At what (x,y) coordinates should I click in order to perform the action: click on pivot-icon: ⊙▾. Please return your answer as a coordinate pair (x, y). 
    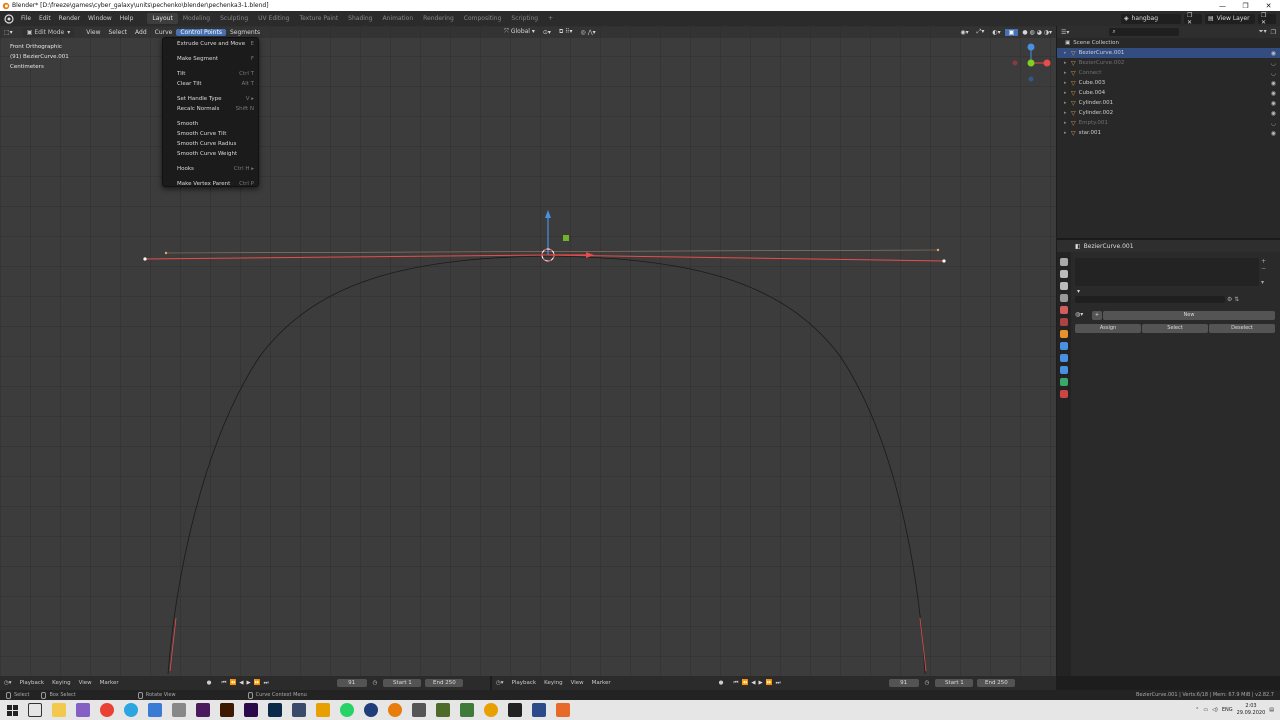
    Looking at the image, I should click on (547, 32).